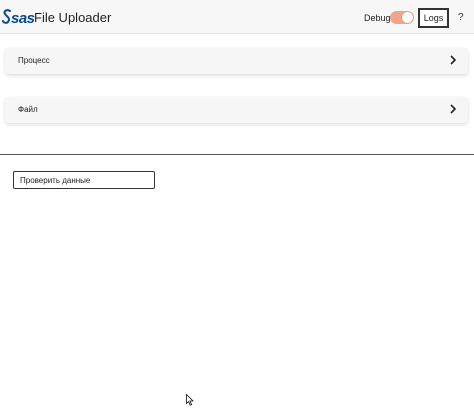 The image size is (474, 417). What do you see at coordinates (236, 110) in the screenshot?
I see `accordion-file: Файл` at bounding box center [236, 110].